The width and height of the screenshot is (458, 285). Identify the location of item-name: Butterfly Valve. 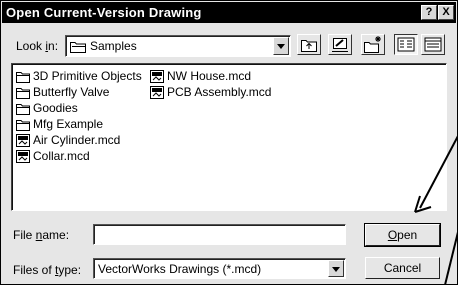
(71, 92).